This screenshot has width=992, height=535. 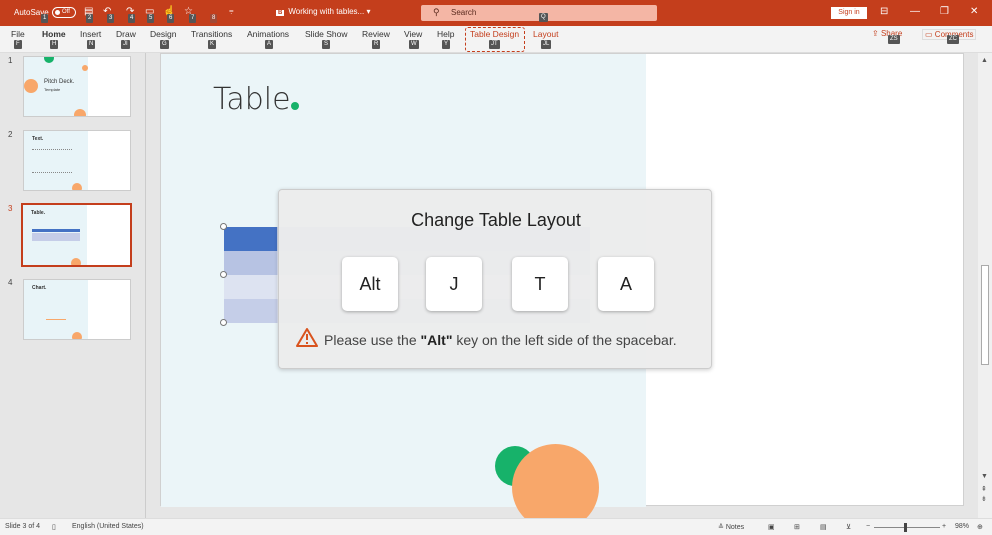 What do you see at coordinates (735, 527) in the screenshot?
I see `notes-label: Notes` at bounding box center [735, 527].